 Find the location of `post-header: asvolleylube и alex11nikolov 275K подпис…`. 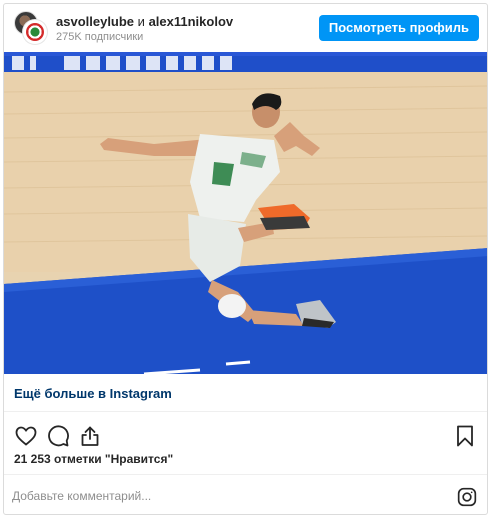

post-header: asvolleylube и alex11nikolov 275K подпис… is located at coordinates (245, 28).